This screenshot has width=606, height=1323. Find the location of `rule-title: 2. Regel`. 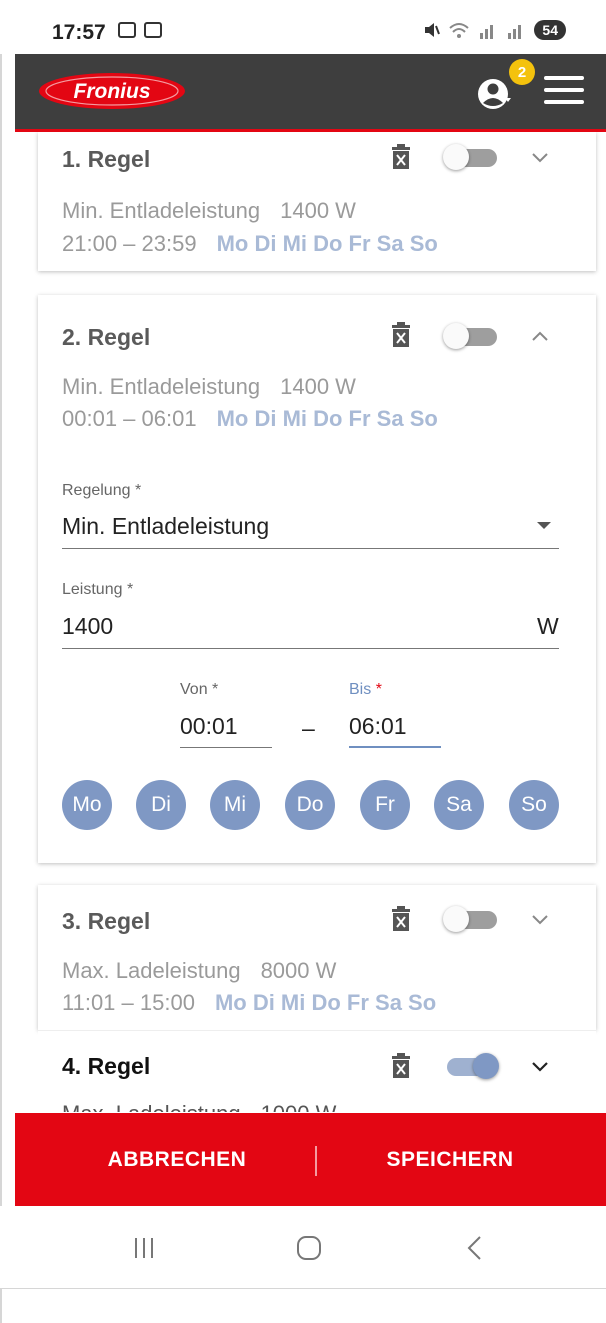

rule-title: 2. Regel is located at coordinates (106, 337).